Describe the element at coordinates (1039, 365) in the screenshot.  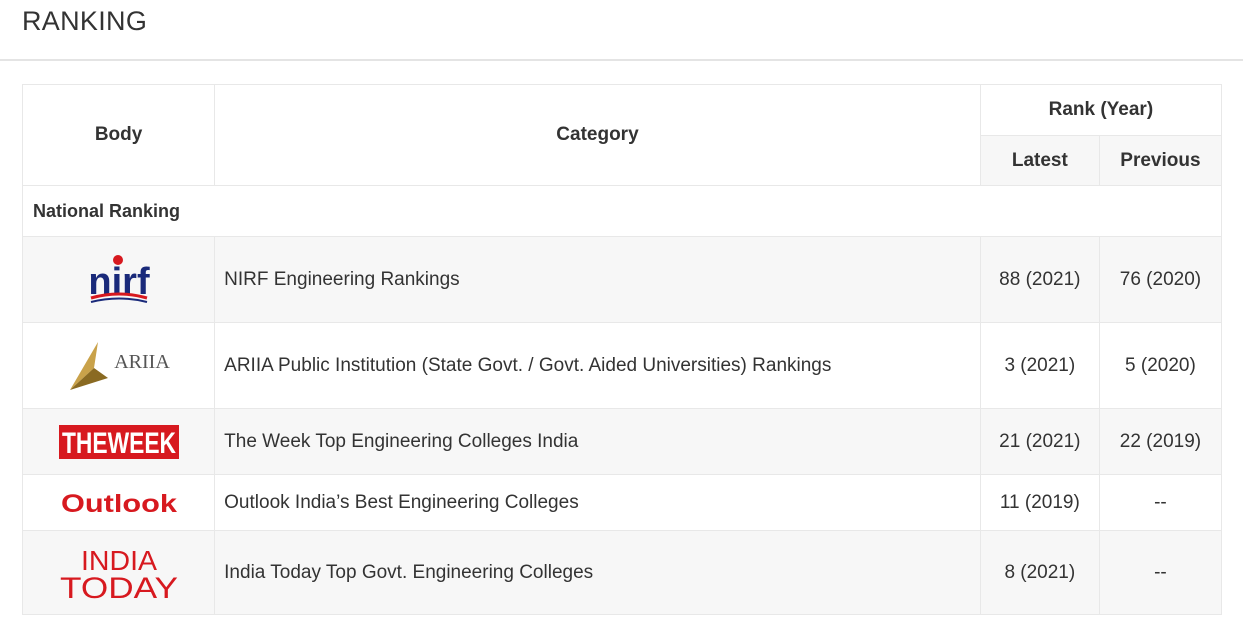
I see `latest-rank-cell: 3 (2021)` at that location.